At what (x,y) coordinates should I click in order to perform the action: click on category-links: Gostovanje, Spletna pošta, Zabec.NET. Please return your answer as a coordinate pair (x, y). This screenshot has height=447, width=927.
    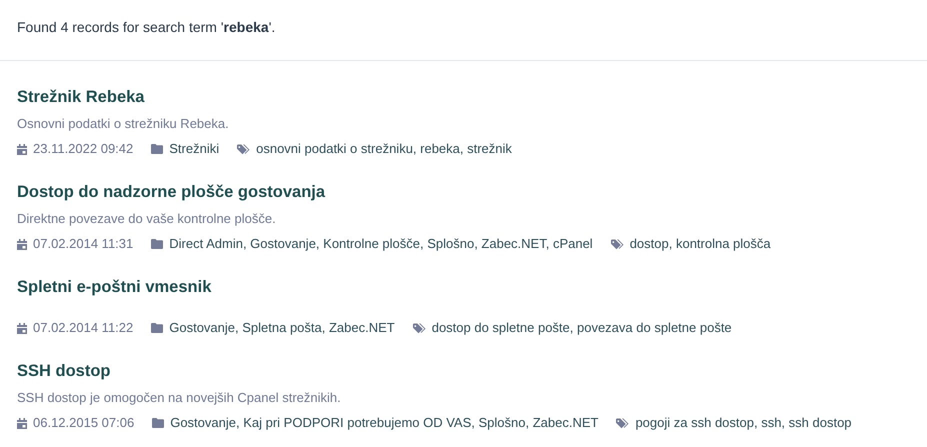
    Looking at the image, I should click on (282, 328).